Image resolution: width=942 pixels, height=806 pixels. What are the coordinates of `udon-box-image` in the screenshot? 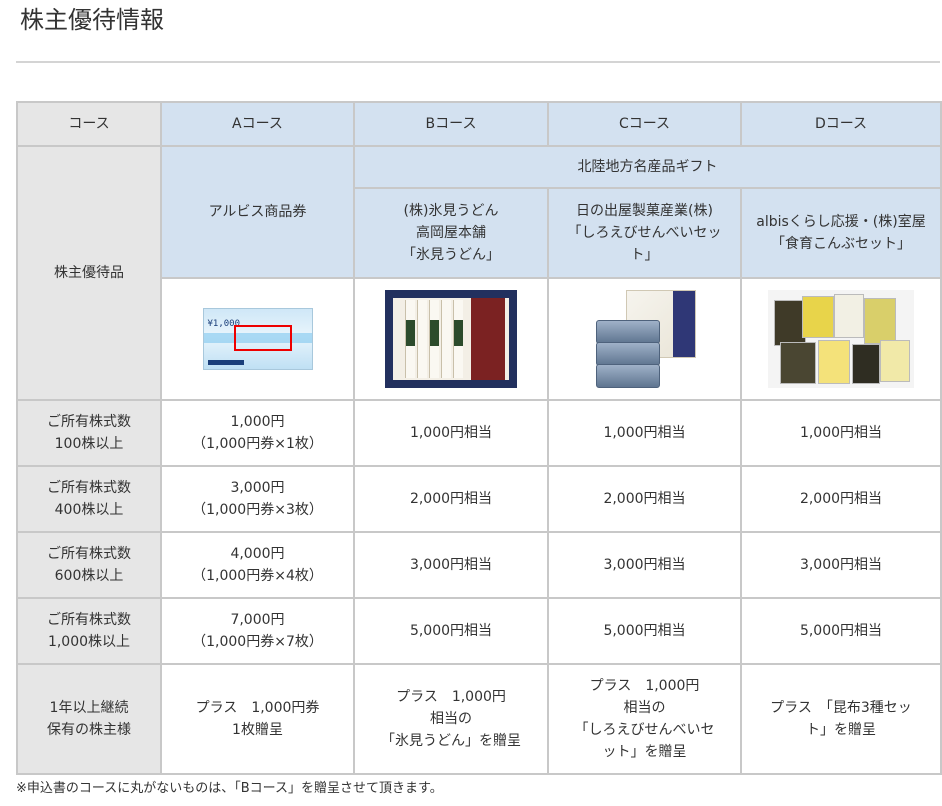 It's located at (451, 339).